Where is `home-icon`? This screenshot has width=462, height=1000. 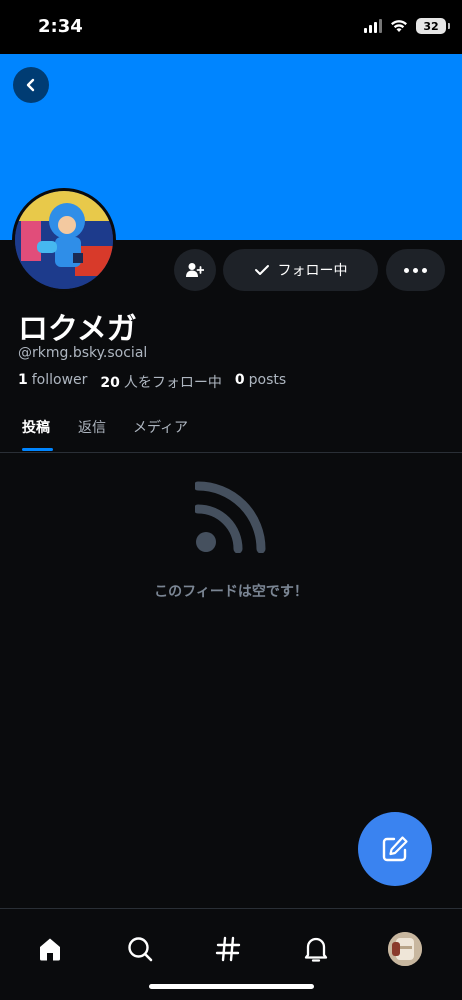 home-icon is located at coordinates (50, 949).